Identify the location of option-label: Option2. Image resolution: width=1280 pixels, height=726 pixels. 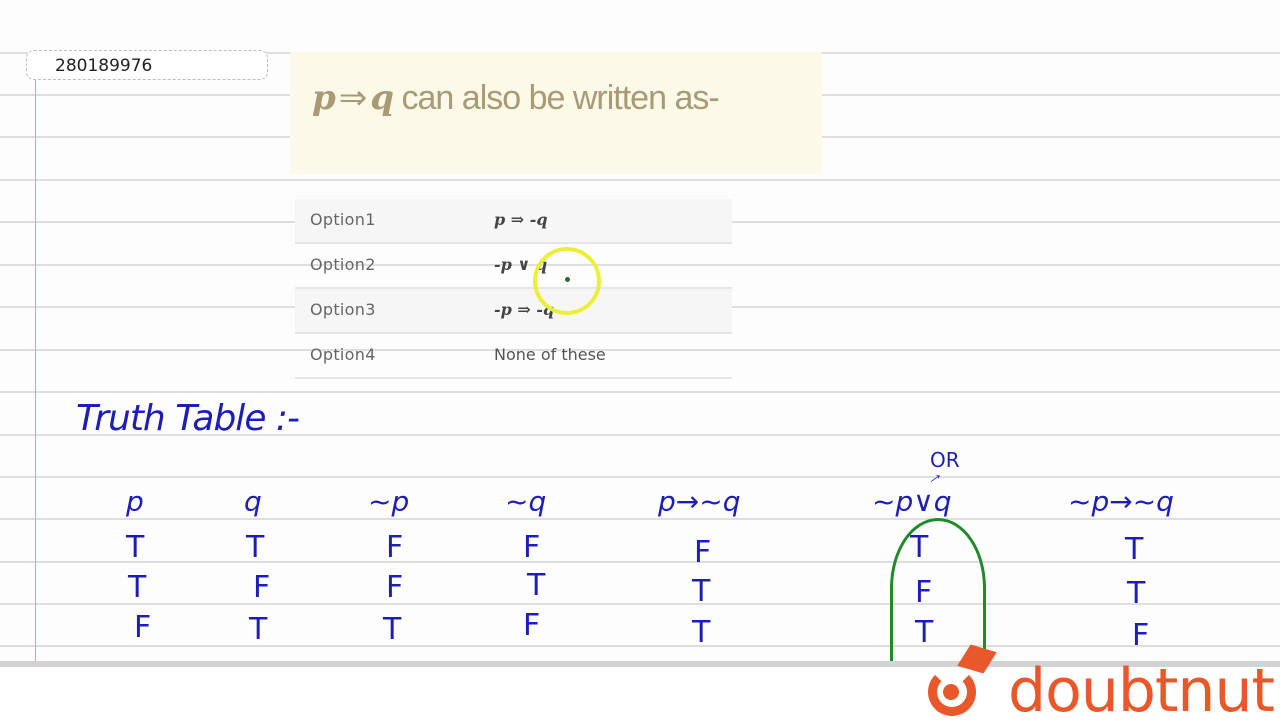
(343, 264).